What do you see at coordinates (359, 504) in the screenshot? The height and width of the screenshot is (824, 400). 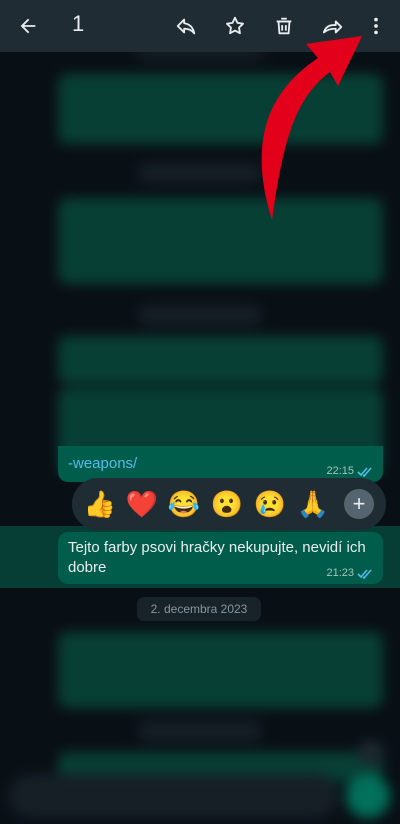 I see `more-reactions-button: +` at bounding box center [359, 504].